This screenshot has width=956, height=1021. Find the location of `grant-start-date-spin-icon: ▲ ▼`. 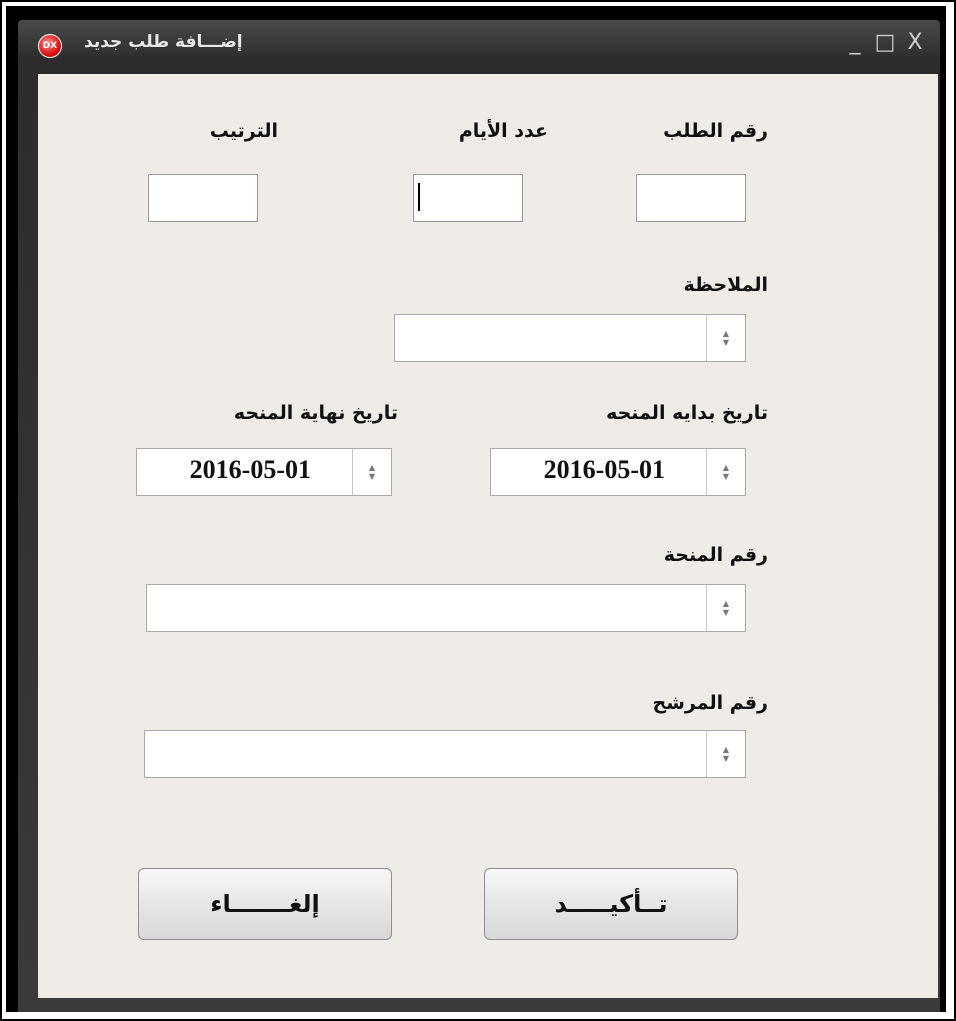

grant-start-date-spin-icon: ▲ ▼ is located at coordinates (725, 472).